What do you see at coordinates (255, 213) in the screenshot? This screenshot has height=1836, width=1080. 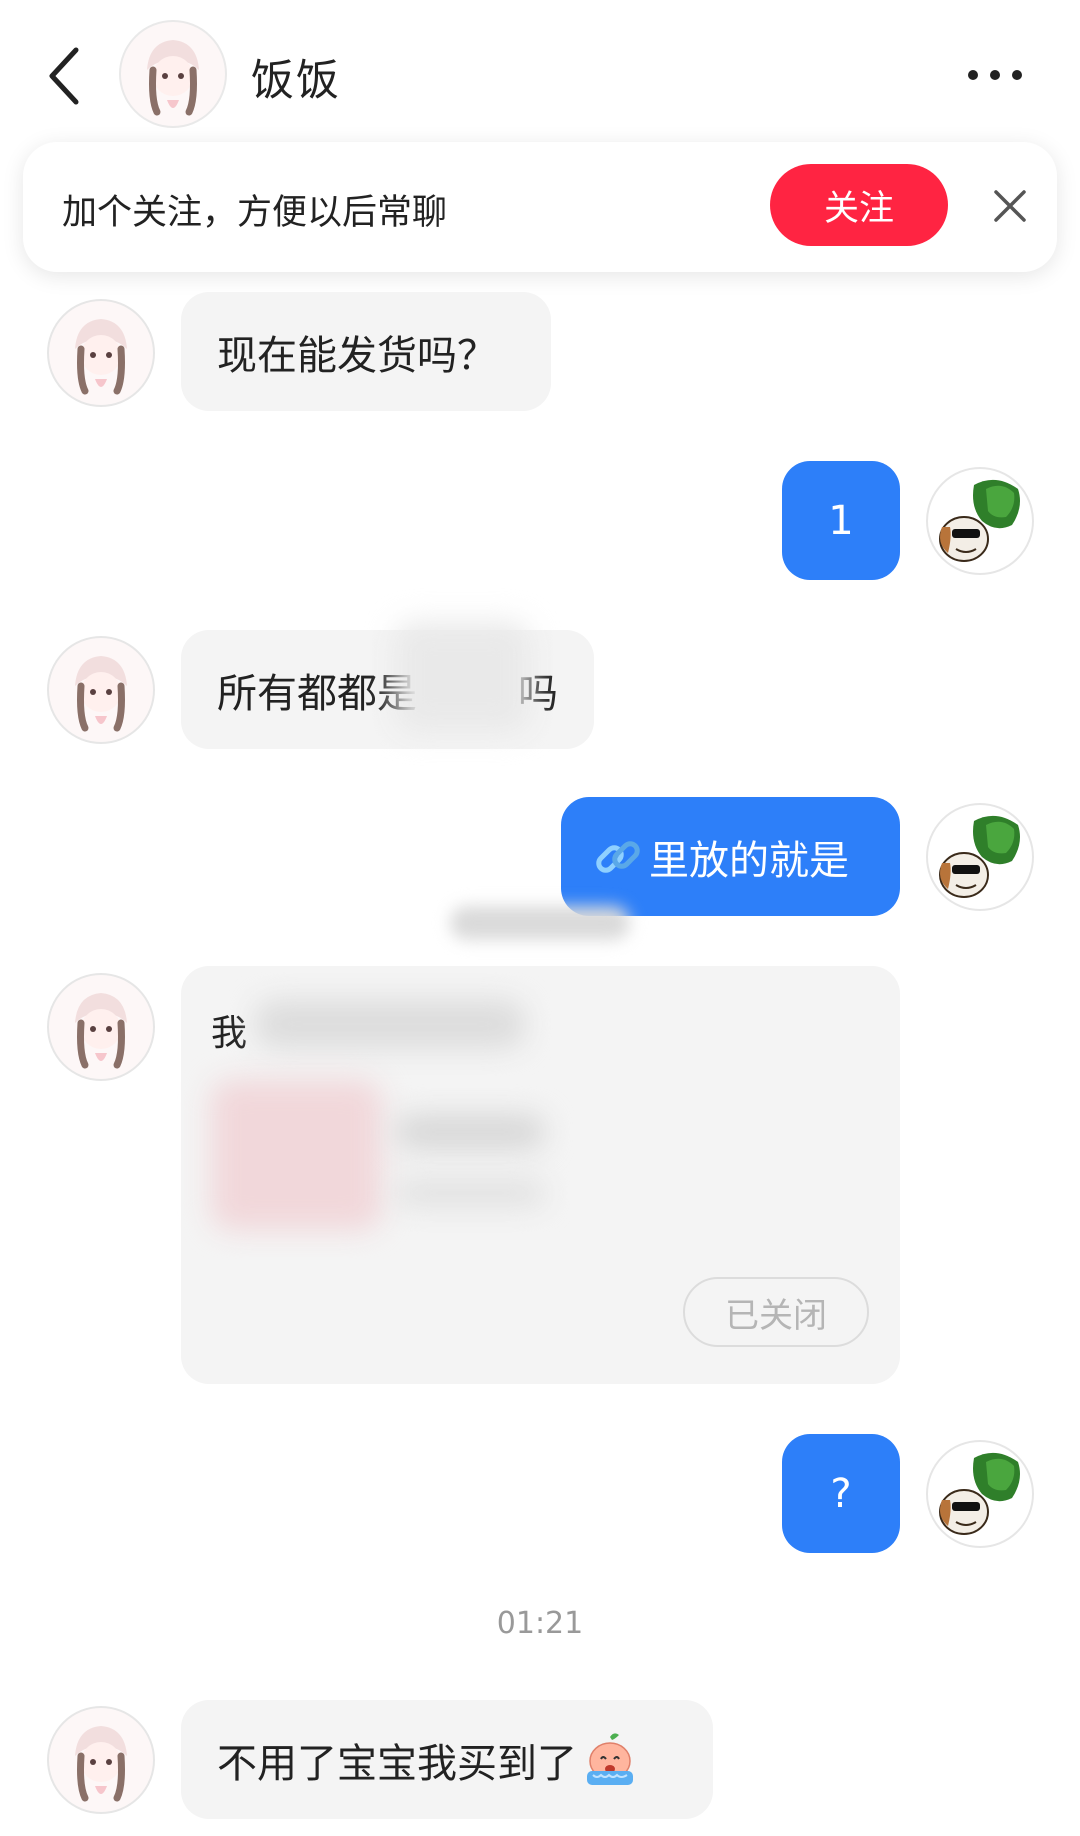 I see `follow-banner-text: 加个关注，方便以后常聊` at bounding box center [255, 213].